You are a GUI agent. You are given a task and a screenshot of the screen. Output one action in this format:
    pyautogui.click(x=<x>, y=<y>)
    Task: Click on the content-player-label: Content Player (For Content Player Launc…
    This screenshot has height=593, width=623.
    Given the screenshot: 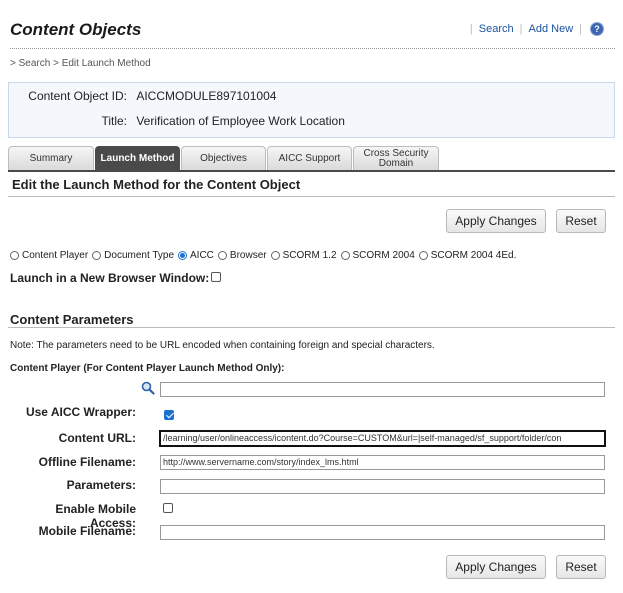 What is the action you would take?
    pyautogui.click(x=147, y=368)
    